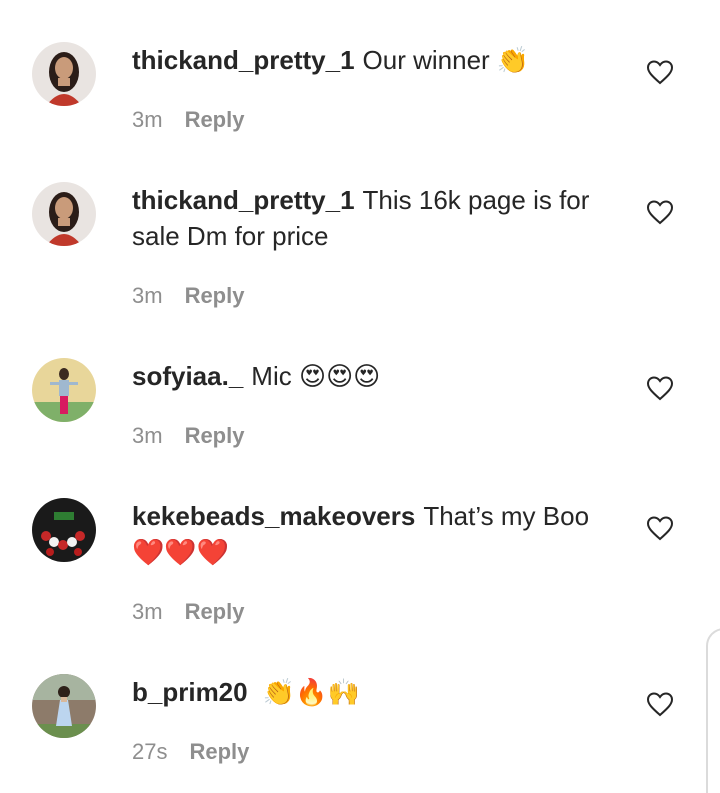 Image resolution: width=720 pixels, height=793 pixels. I want to click on comment-text: thickand_pretty_1 Our winner 👏, so click(377, 60).